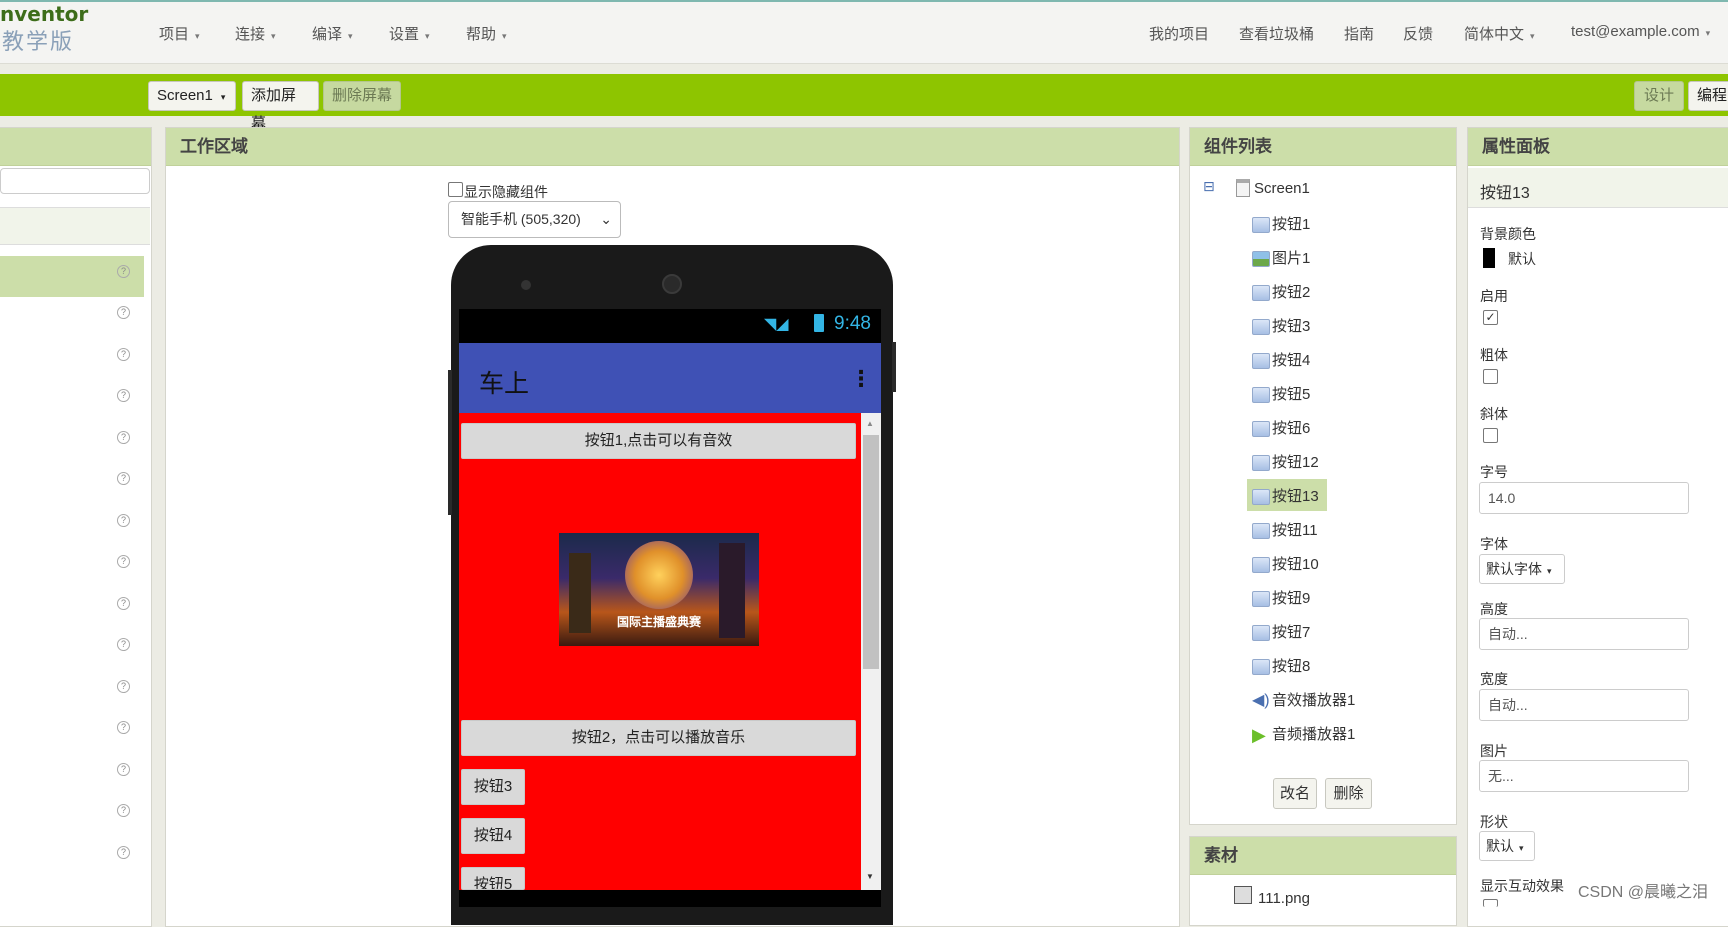  Describe the element at coordinates (861, 379) in the screenshot. I see `overflow-menu-icon: ⋮` at that location.